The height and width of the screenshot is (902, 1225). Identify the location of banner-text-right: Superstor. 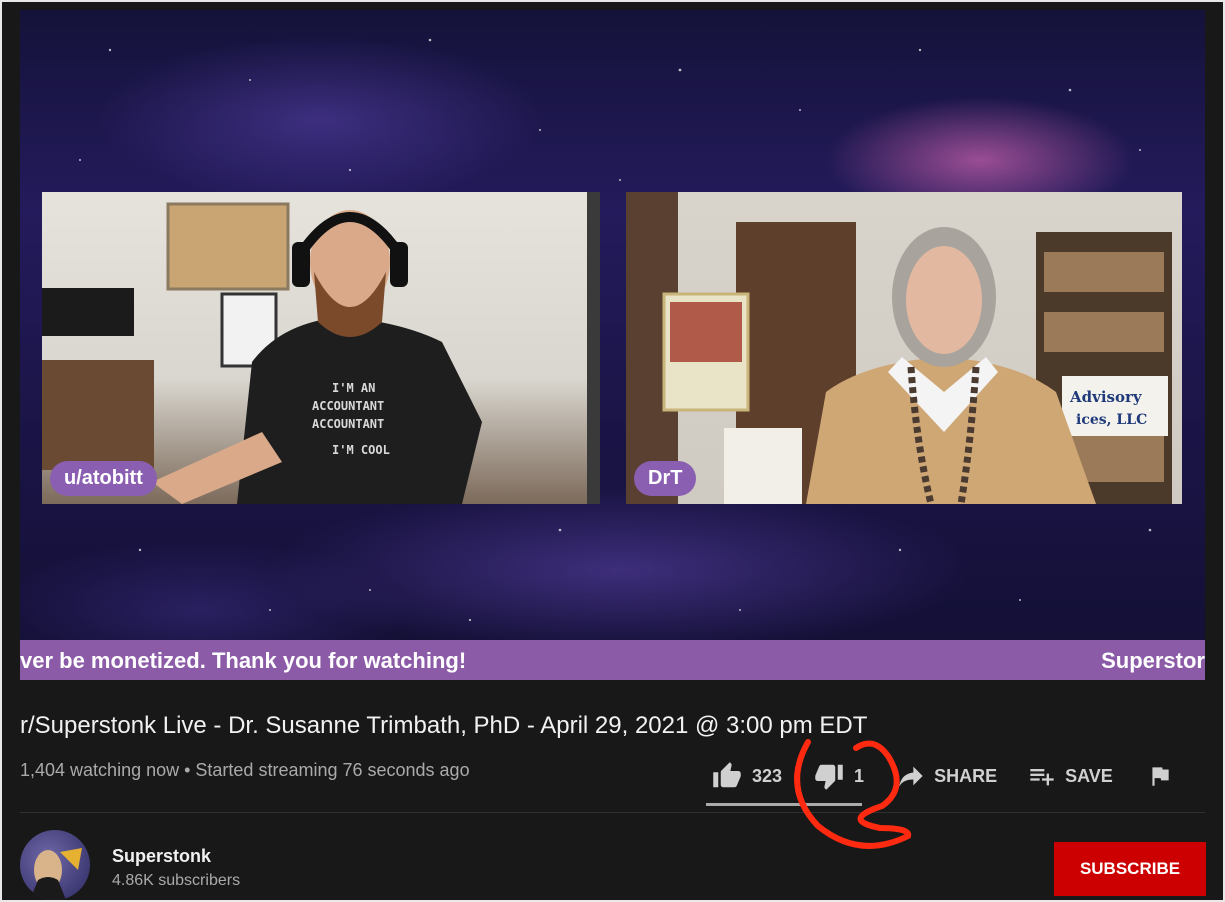
(1153, 660).